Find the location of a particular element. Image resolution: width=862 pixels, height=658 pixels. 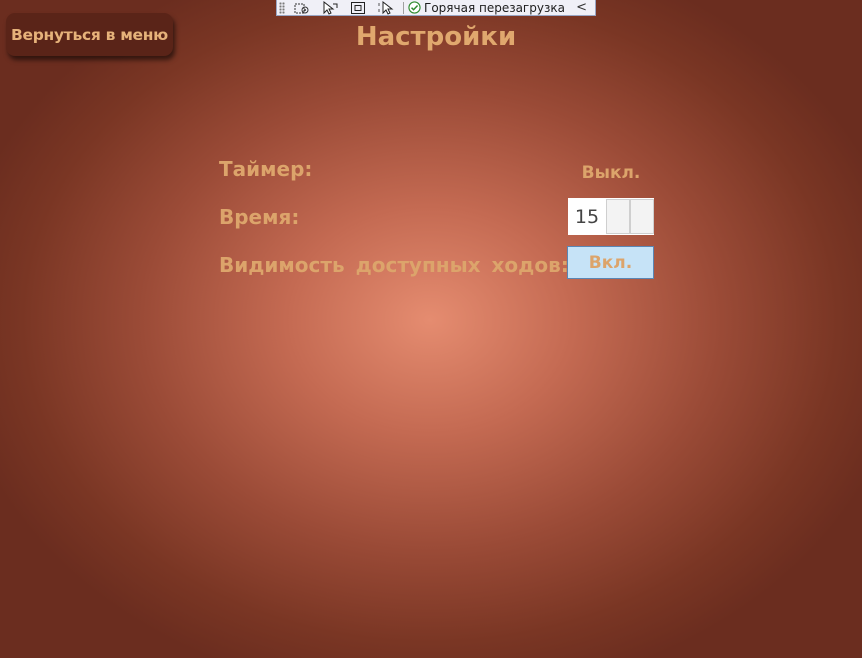

time-decrease-button is located at coordinates (618, 216).